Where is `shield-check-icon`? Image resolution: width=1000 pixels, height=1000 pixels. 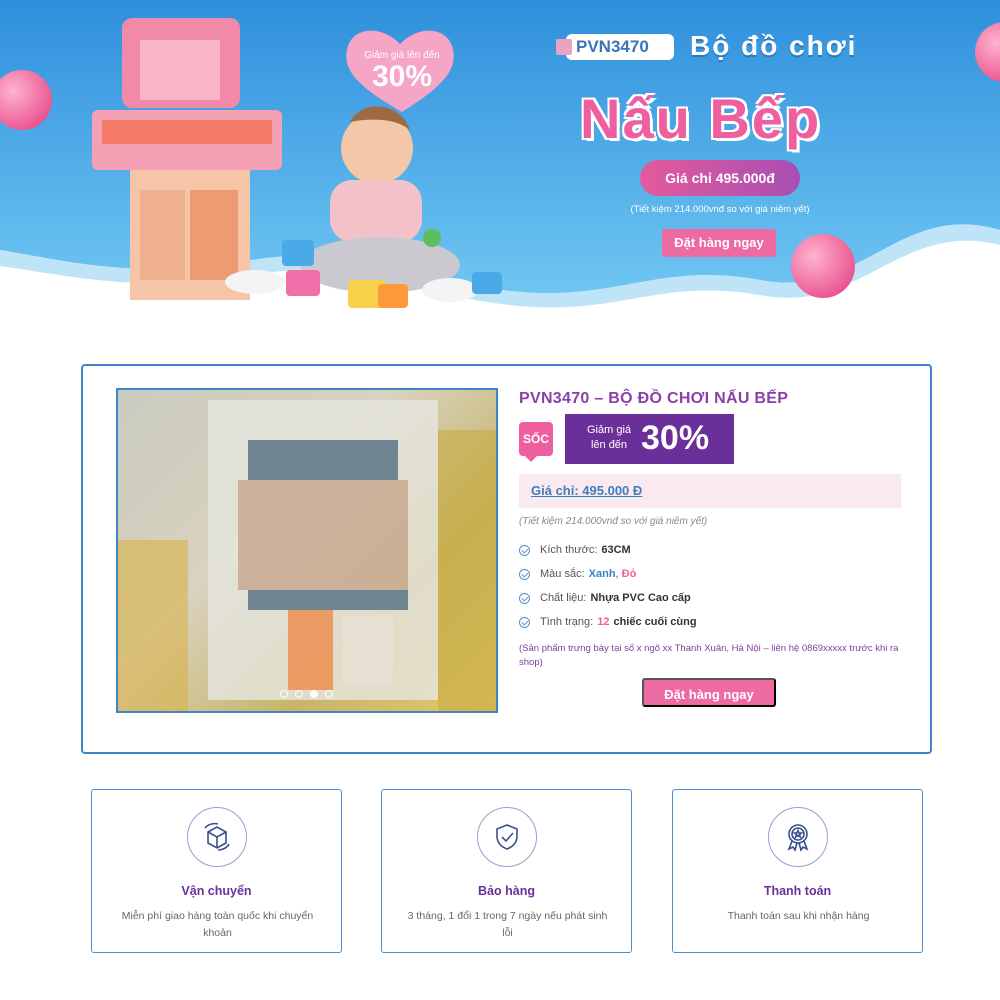 shield-check-icon is located at coordinates (507, 837).